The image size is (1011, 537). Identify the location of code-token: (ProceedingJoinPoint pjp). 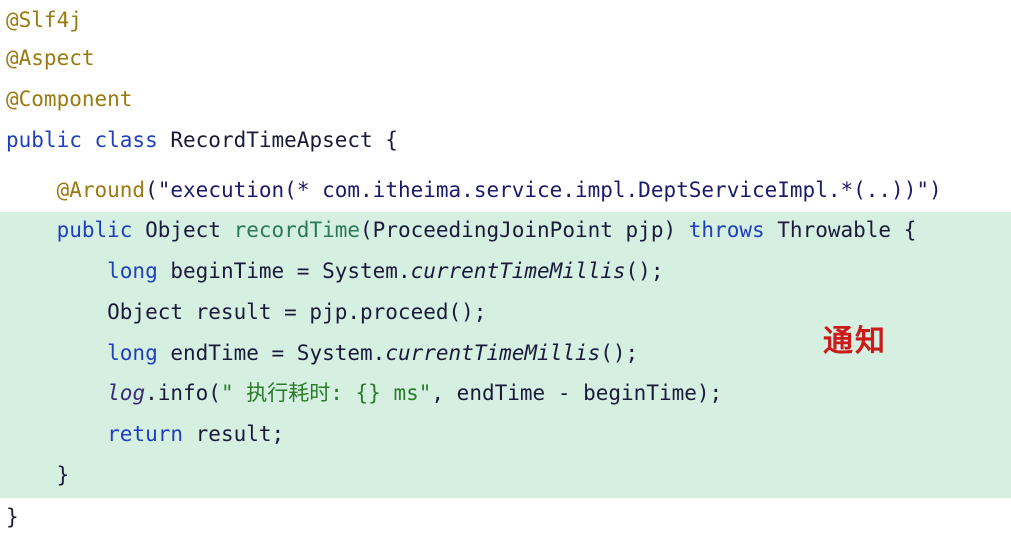
(524, 230).